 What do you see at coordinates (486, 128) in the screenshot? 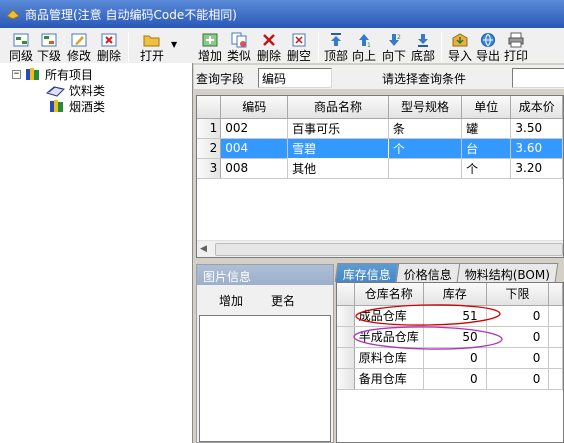
I see `cell-unit: 罐` at bounding box center [486, 128].